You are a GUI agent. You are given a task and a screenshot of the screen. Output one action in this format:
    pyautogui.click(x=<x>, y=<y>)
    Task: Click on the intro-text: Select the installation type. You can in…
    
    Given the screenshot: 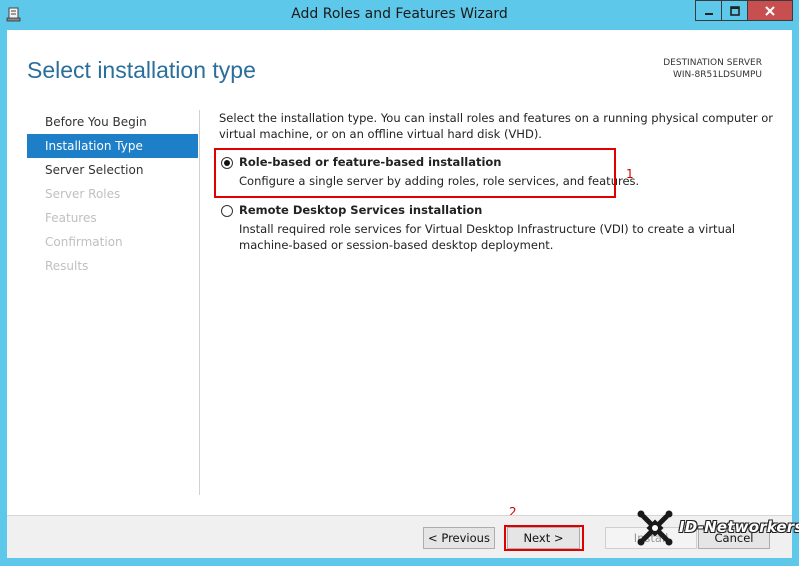 What is the action you would take?
    pyautogui.click(x=496, y=126)
    